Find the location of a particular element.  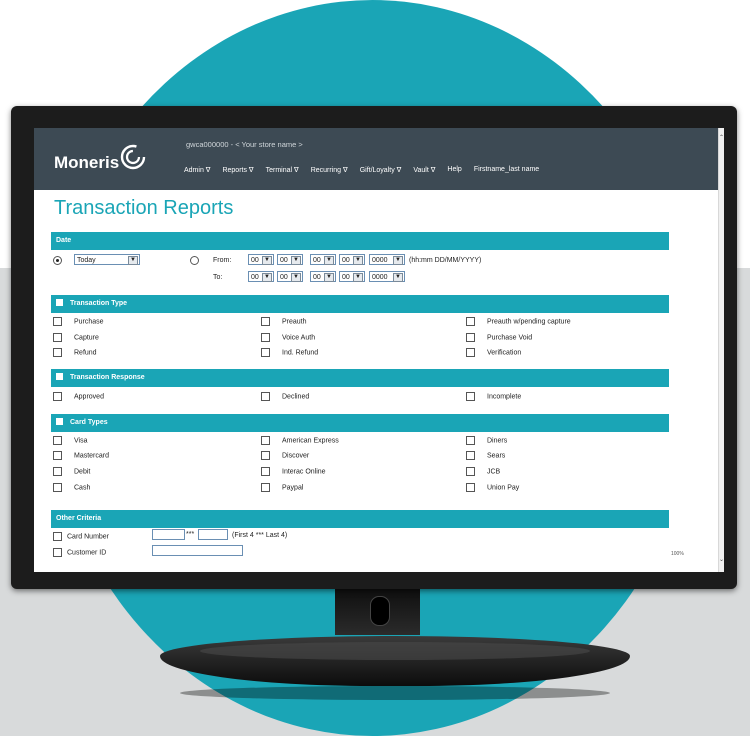

checkbox-approved: Approved is located at coordinates (78, 396).